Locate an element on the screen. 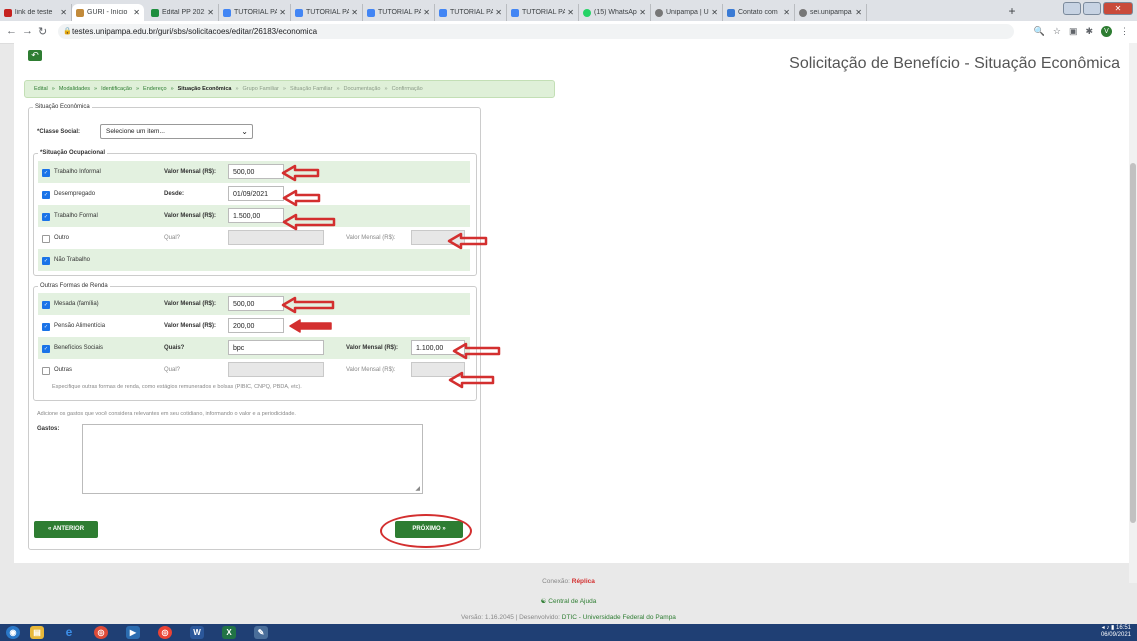 The image size is (1137, 641). trabalho-informal-checkbox: ✓ is located at coordinates (46, 173).